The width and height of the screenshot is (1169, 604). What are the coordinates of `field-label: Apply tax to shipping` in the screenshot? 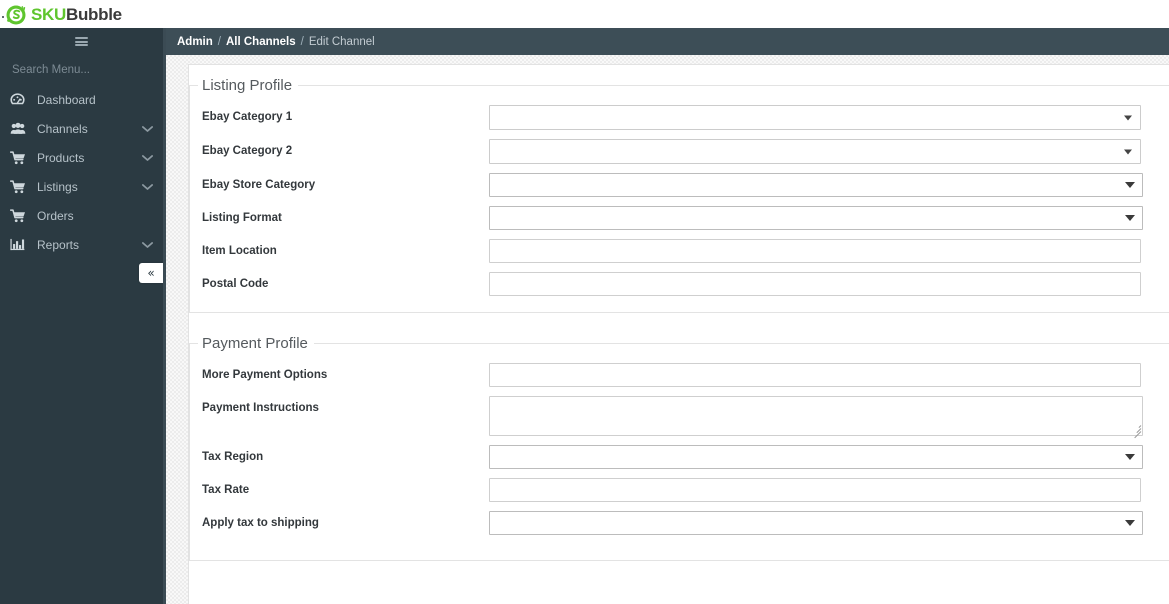 It's located at (260, 523).